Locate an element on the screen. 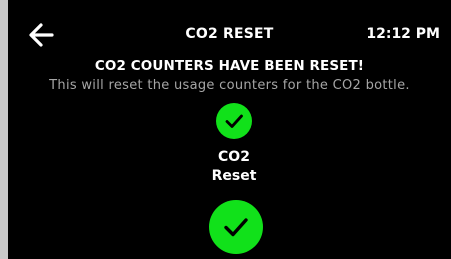 Image resolution: width=451 pixels, height=259 pixels. check-icon is located at coordinates (236, 227).